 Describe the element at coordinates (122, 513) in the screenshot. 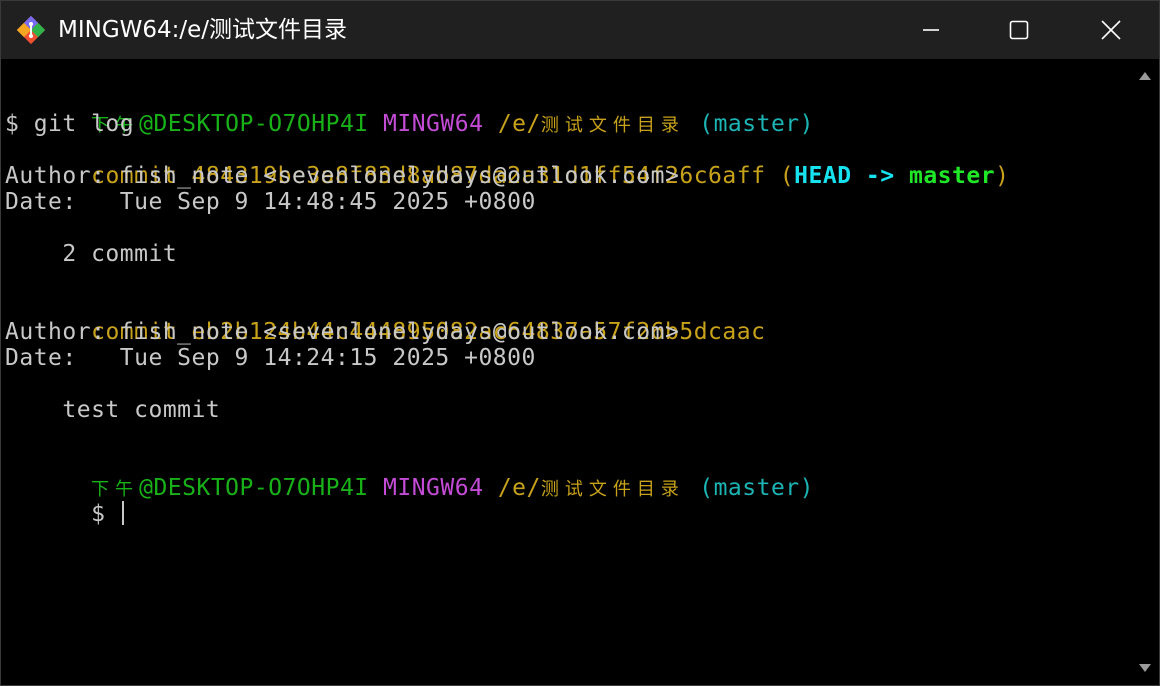

I see `text-cursor` at that location.